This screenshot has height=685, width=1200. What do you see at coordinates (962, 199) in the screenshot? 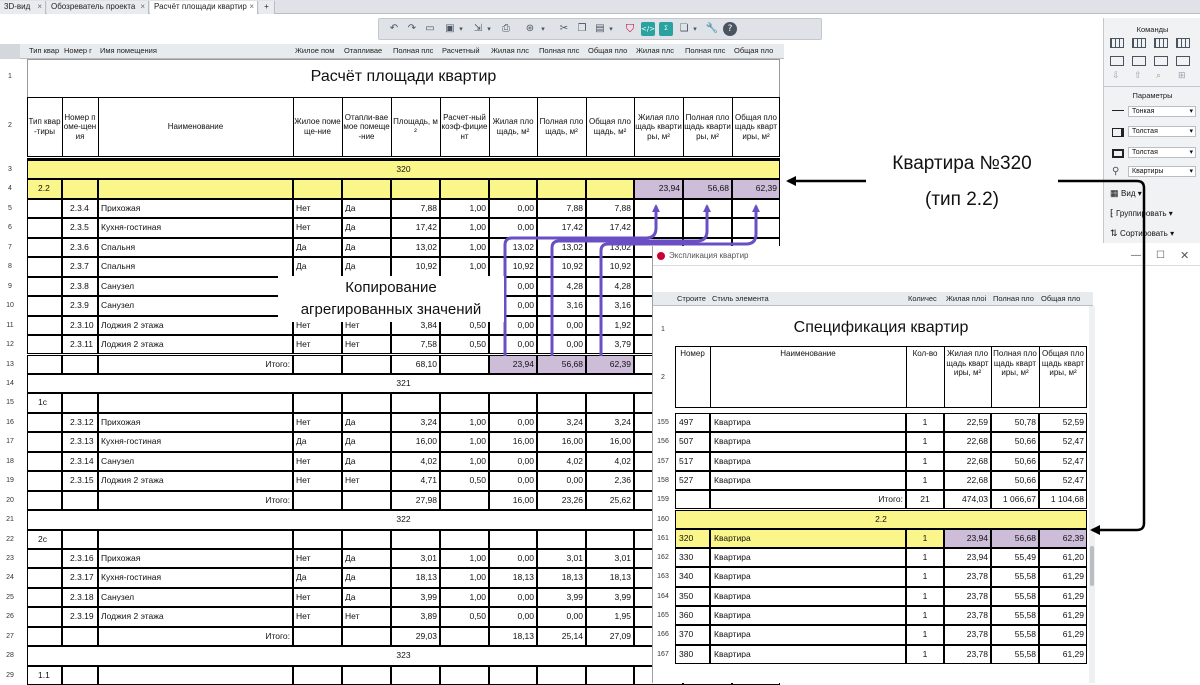
I see `callout-subtitle: (тип 2.2)` at bounding box center [962, 199].